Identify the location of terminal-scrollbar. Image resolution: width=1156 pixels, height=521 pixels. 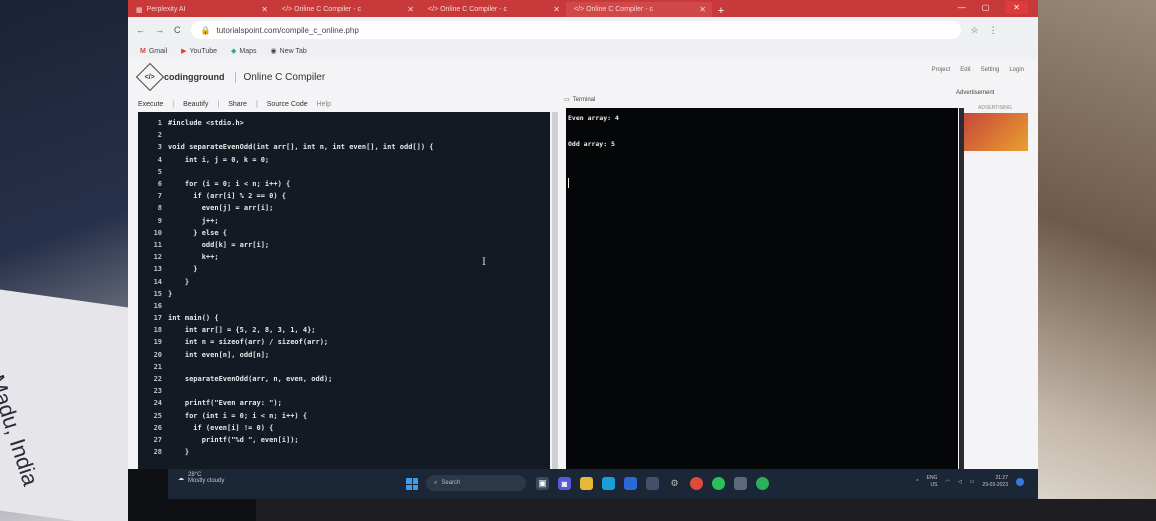
(961, 288).